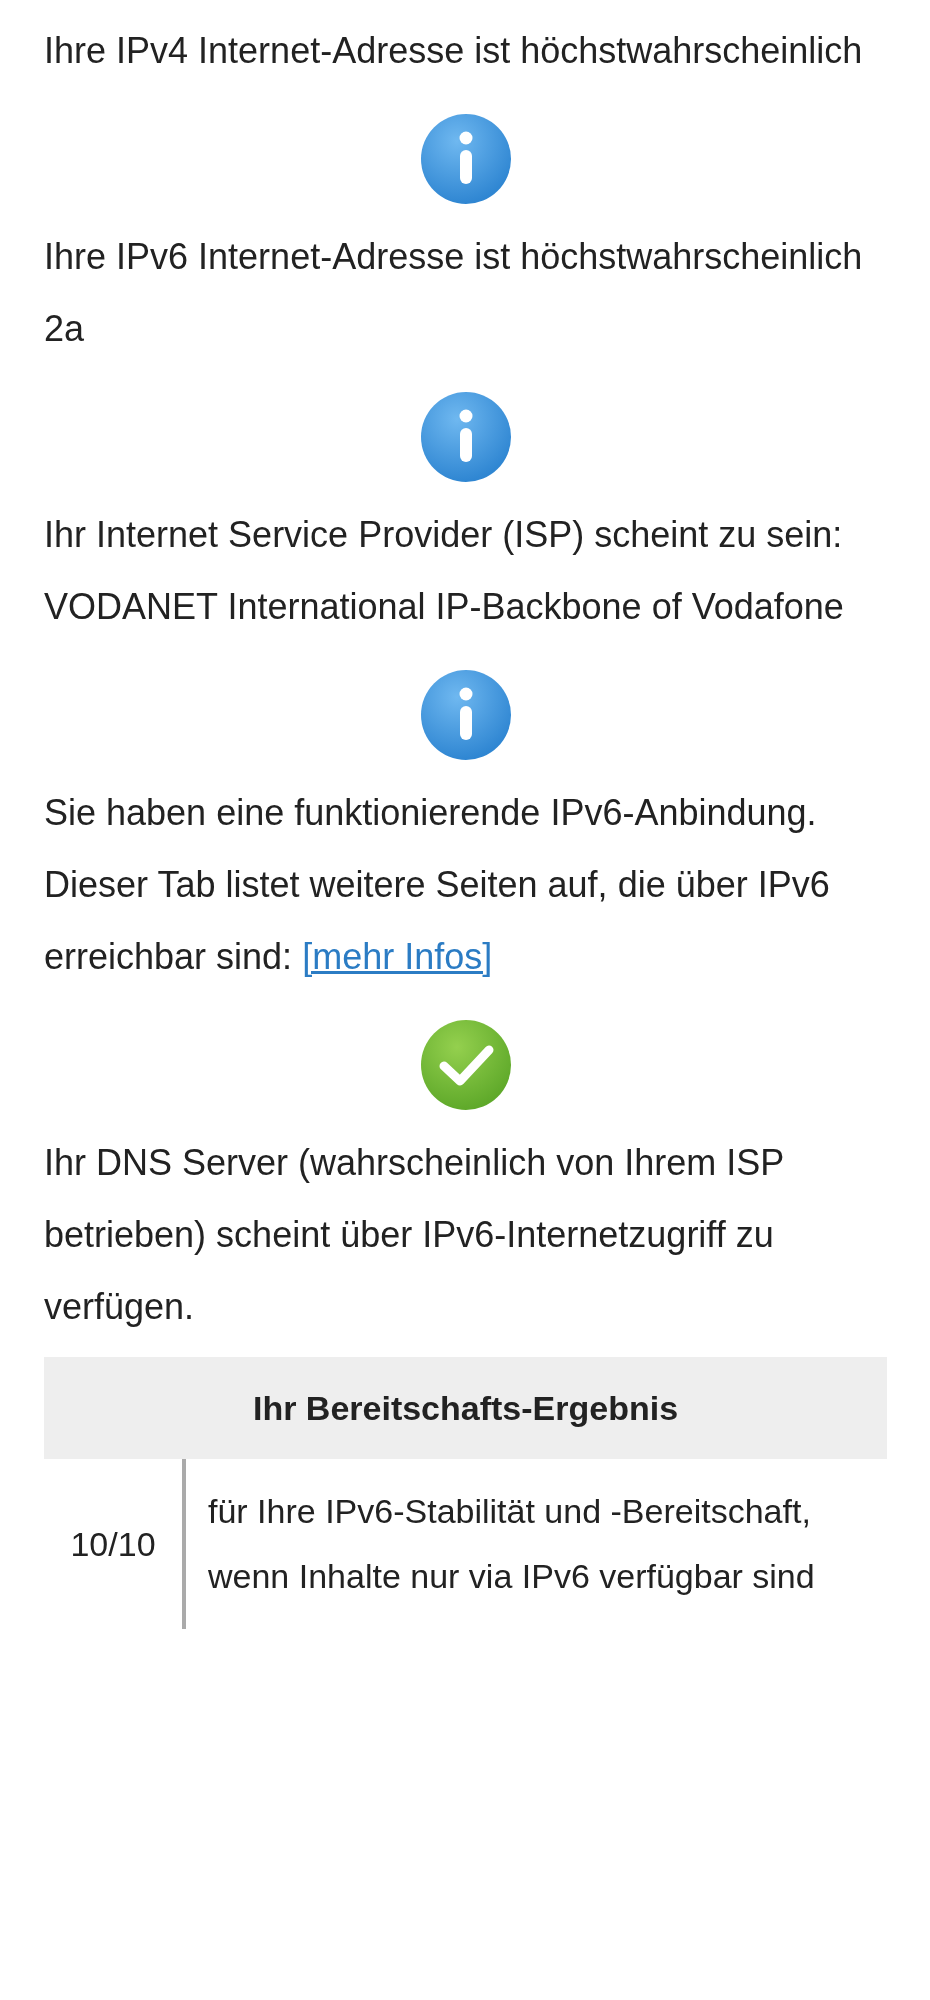 This screenshot has width=930, height=2000. What do you see at coordinates (397, 956) in the screenshot?
I see `more-info-link: [mehr Infos]` at bounding box center [397, 956].